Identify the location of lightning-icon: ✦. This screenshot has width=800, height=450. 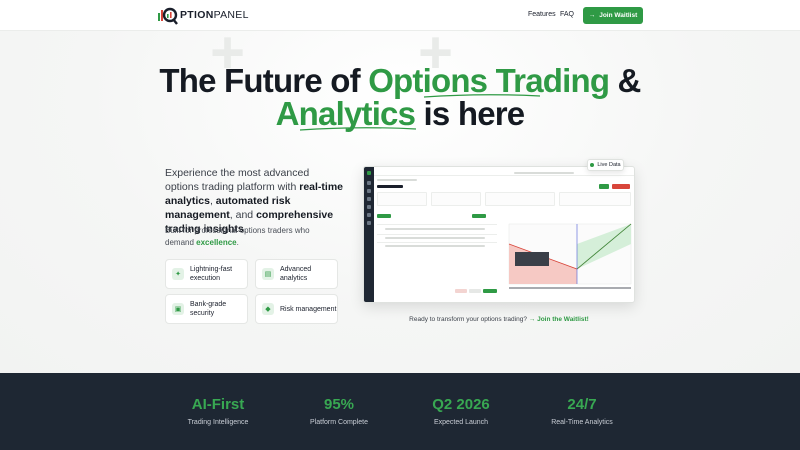
(178, 274).